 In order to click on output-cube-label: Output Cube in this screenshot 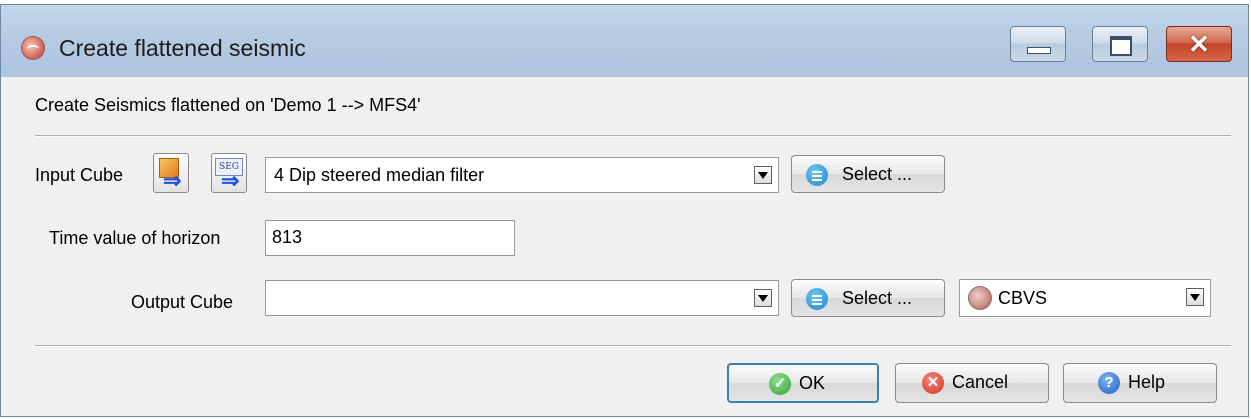, I will do `click(182, 302)`.